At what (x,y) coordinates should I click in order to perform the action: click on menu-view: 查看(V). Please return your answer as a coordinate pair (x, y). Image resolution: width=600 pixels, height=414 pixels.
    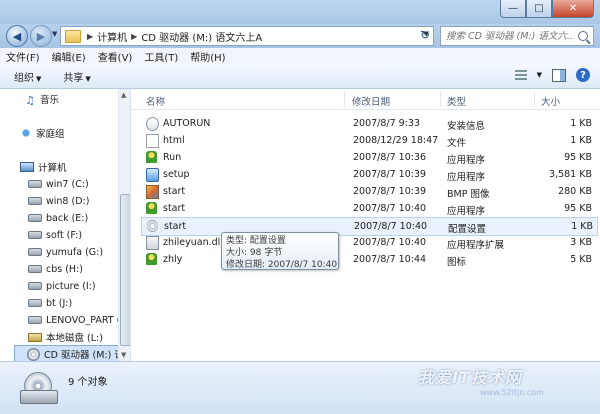
    Looking at the image, I should click on (115, 56).